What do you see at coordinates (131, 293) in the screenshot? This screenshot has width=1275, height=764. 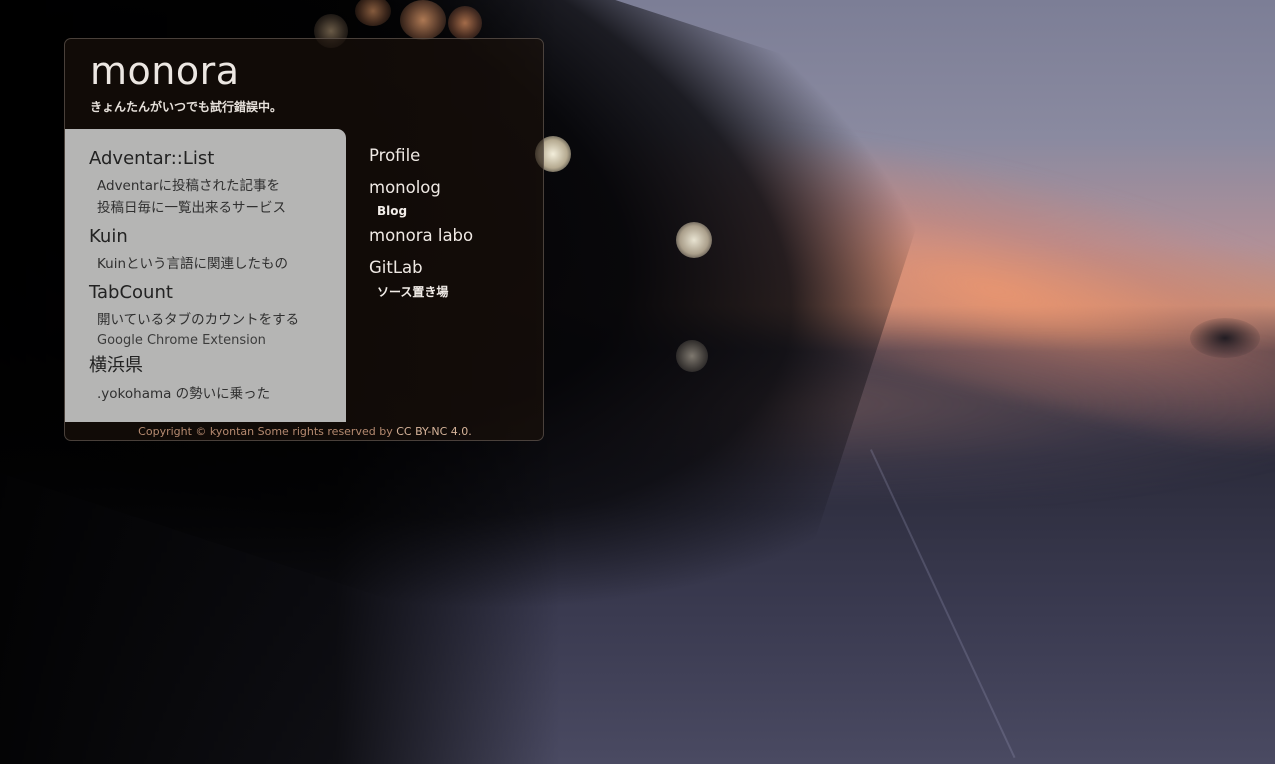 I see `project-title-tabcount: TabCount` at bounding box center [131, 293].